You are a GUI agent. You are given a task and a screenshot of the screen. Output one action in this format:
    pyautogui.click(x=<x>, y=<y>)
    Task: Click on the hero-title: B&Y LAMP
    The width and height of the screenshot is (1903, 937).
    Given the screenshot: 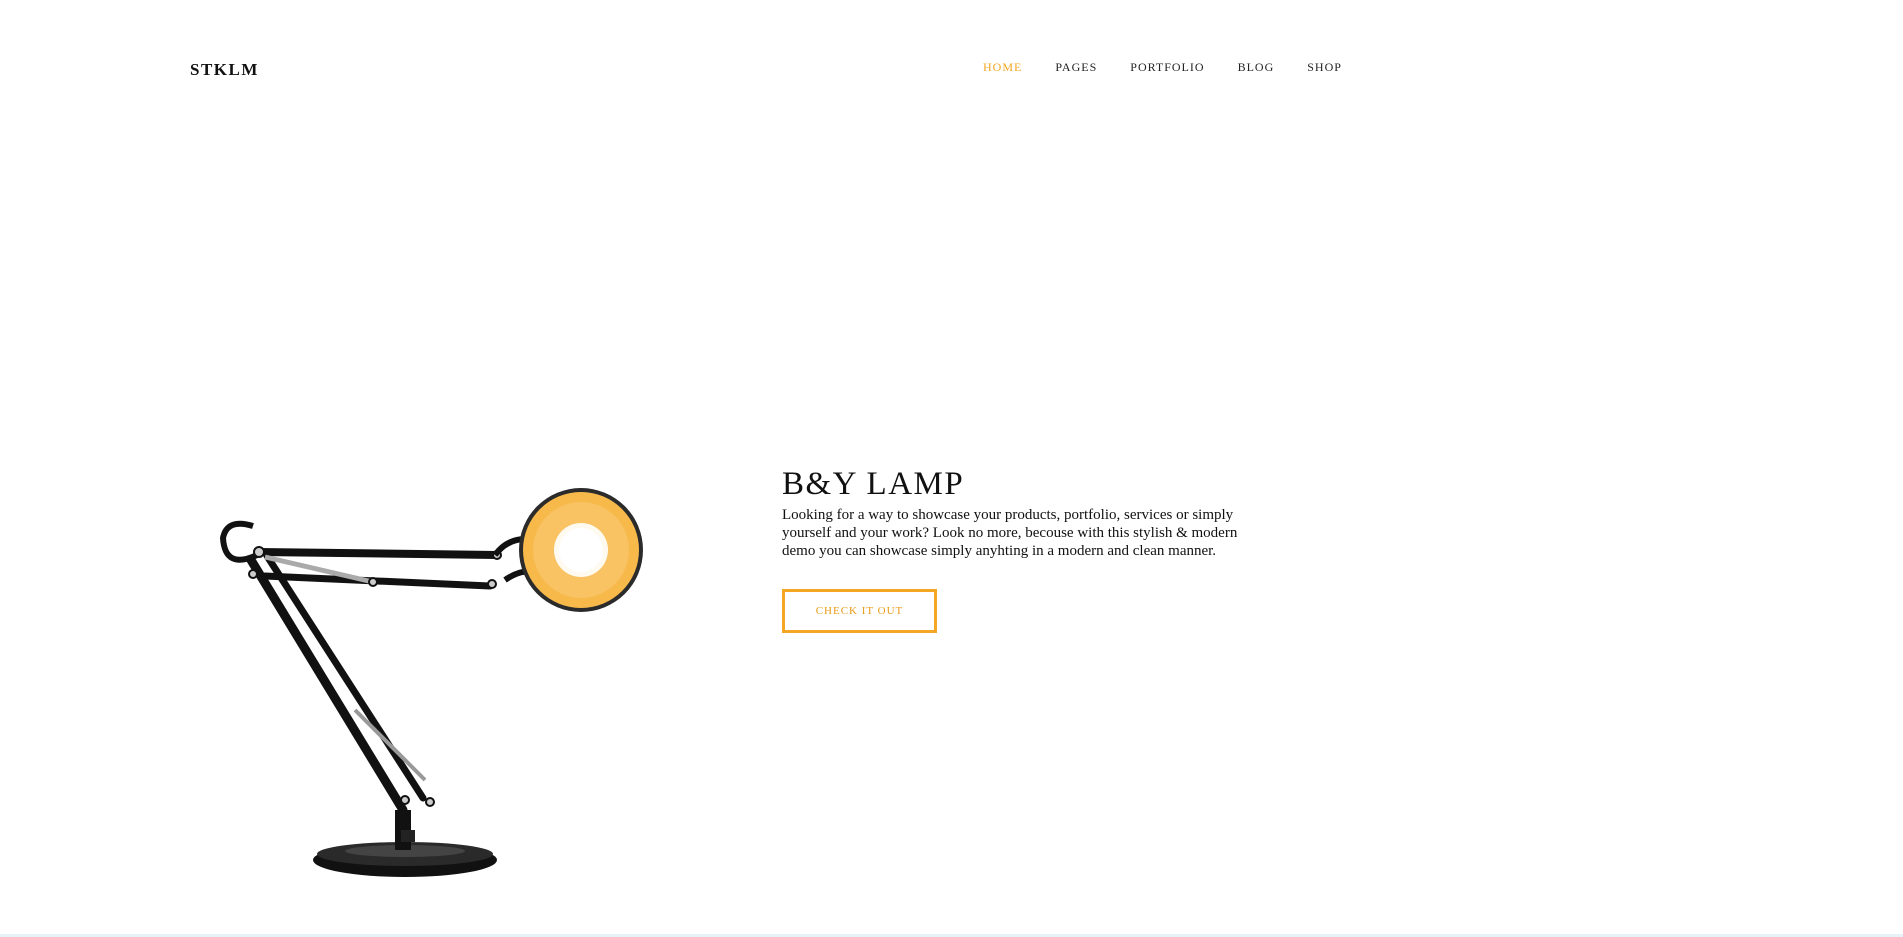 What is the action you would take?
    pyautogui.click(x=873, y=484)
    